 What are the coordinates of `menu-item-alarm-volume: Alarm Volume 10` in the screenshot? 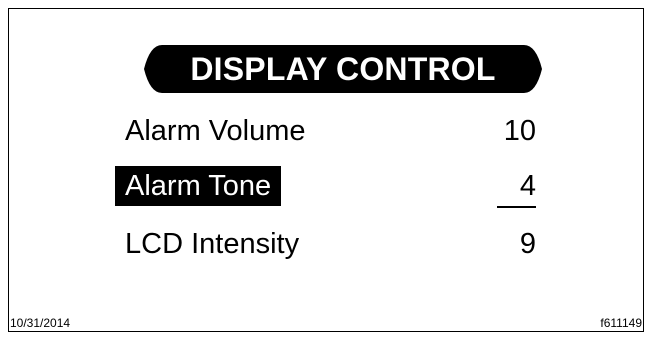 It's located at (327, 131).